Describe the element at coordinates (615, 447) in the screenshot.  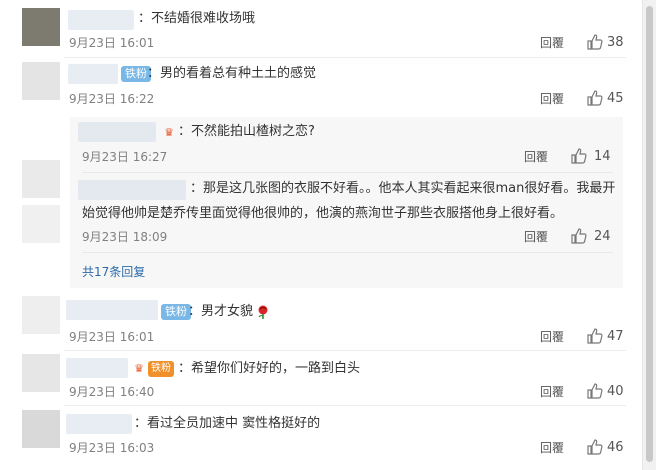
I see `like-count: 46` at that location.